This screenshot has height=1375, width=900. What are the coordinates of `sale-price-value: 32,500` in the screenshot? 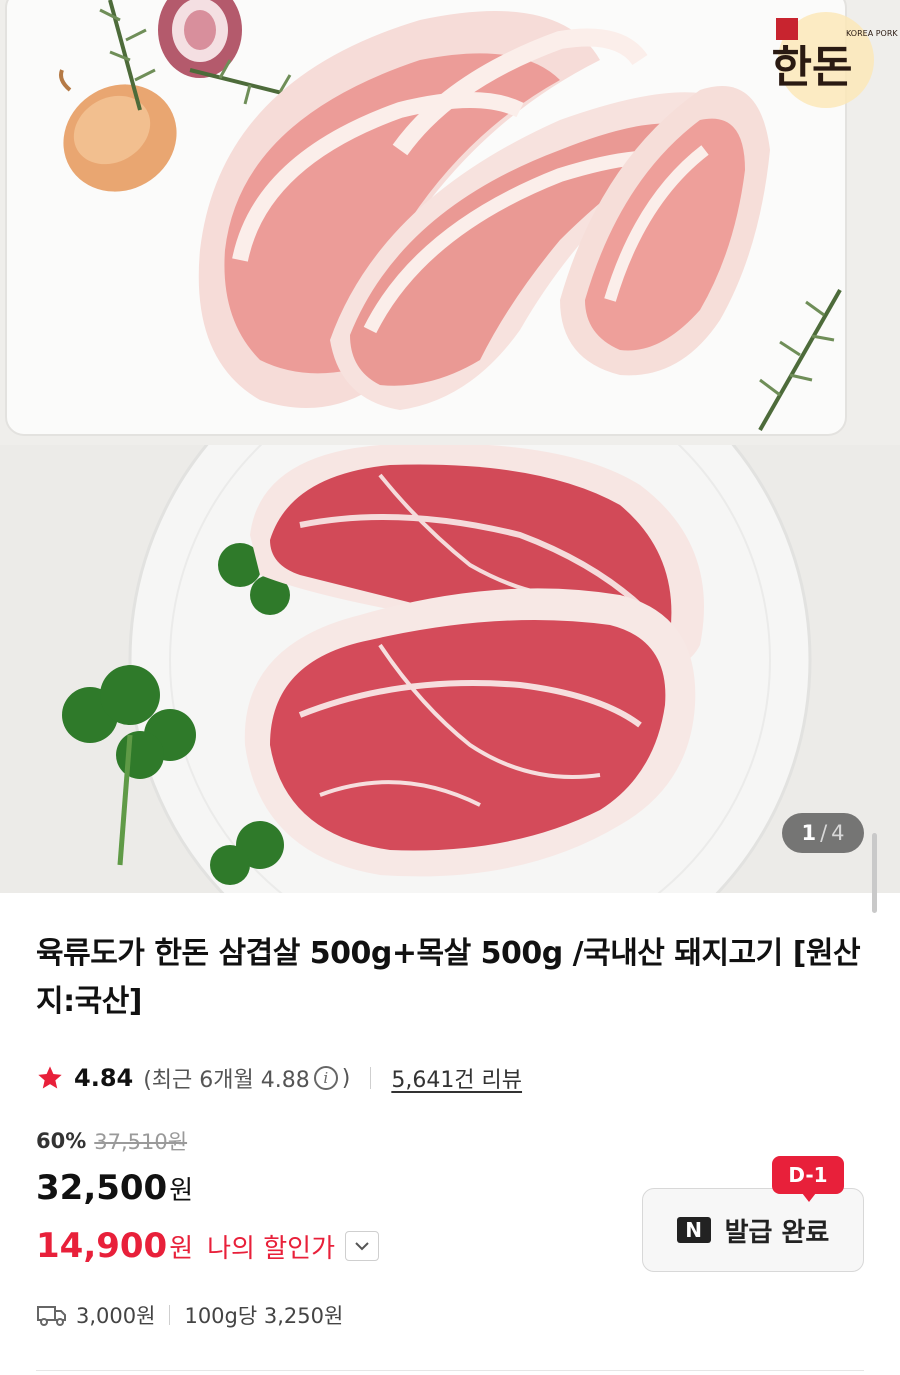 It's located at (102, 1188).